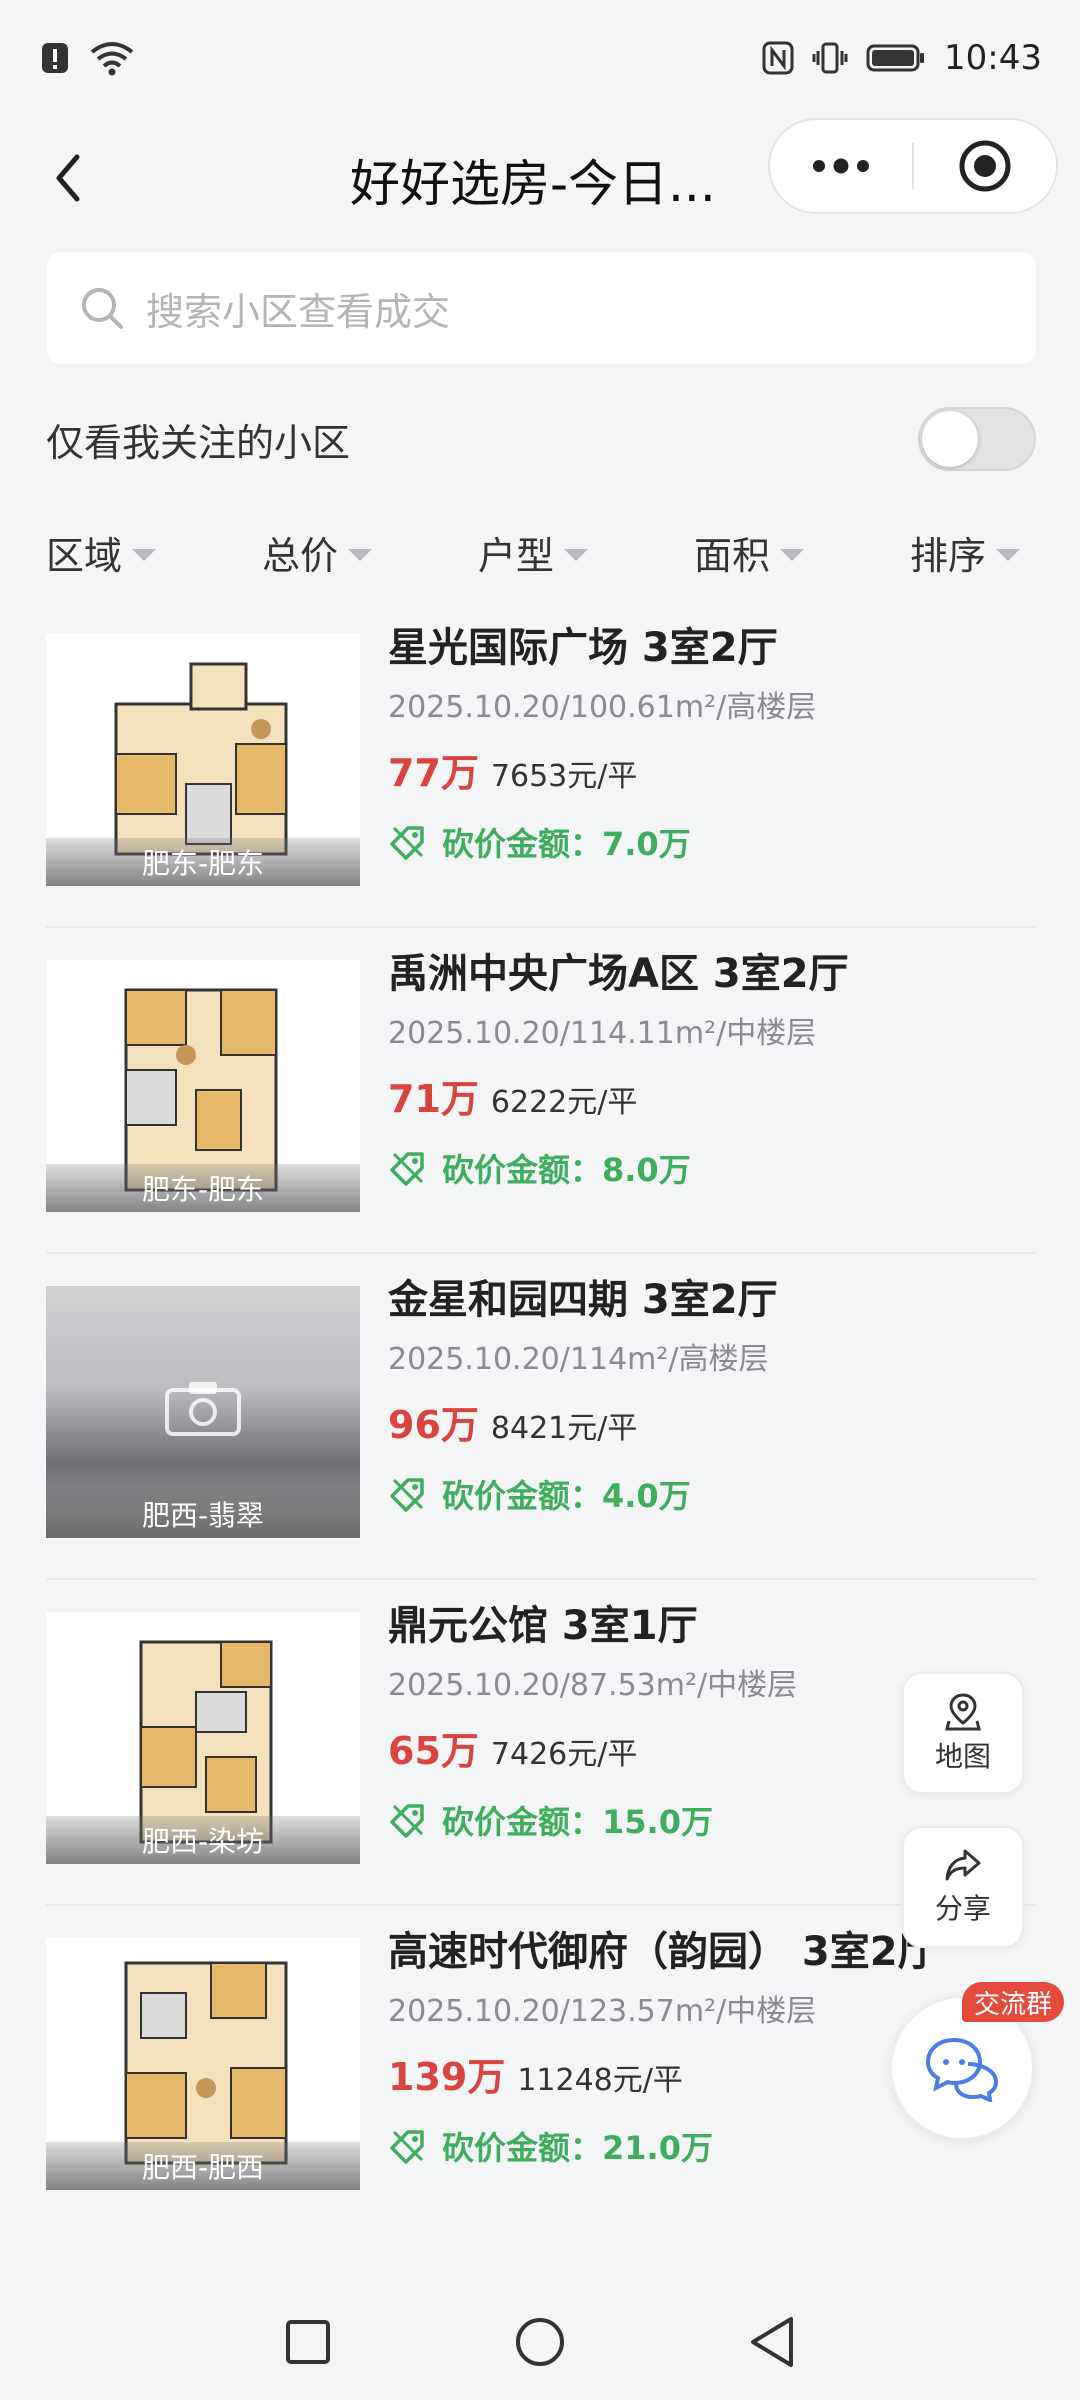  Describe the element at coordinates (602, 1033) in the screenshot. I see `listing-meta: 2025.10.20/114.11m²/中楼层` at that location.